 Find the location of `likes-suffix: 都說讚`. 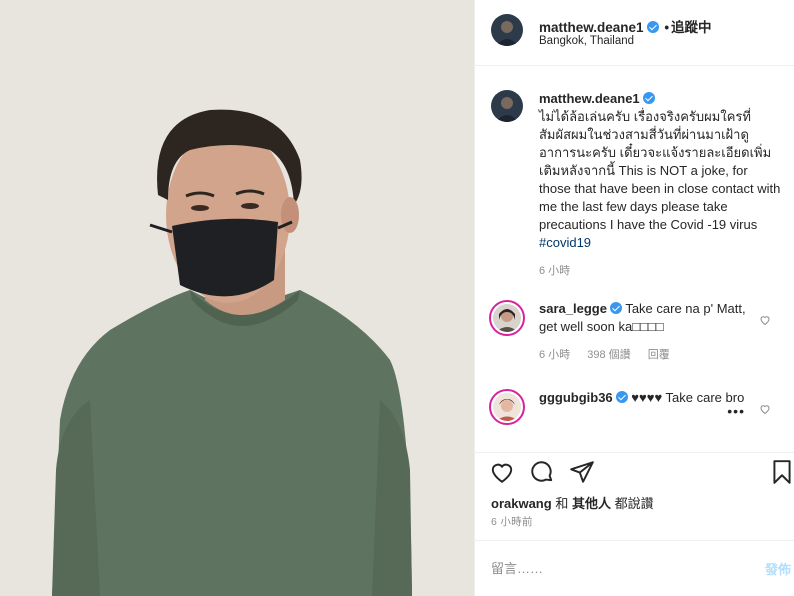

likes-suffix: 都說讚 is located at coordinates (634, 503).